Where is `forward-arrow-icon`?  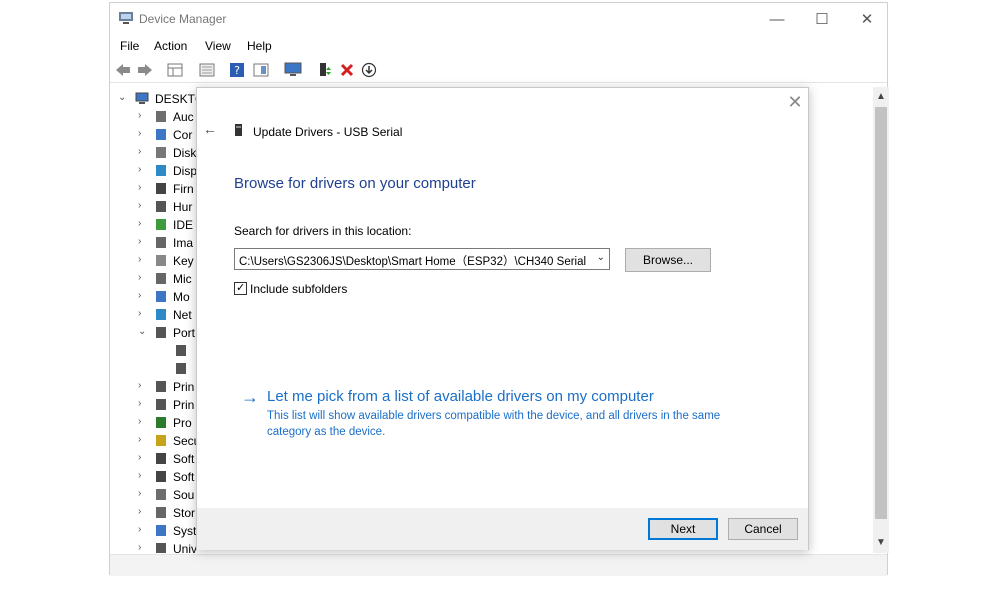 forward-arrow-icon is located at coordinates (145, 70).